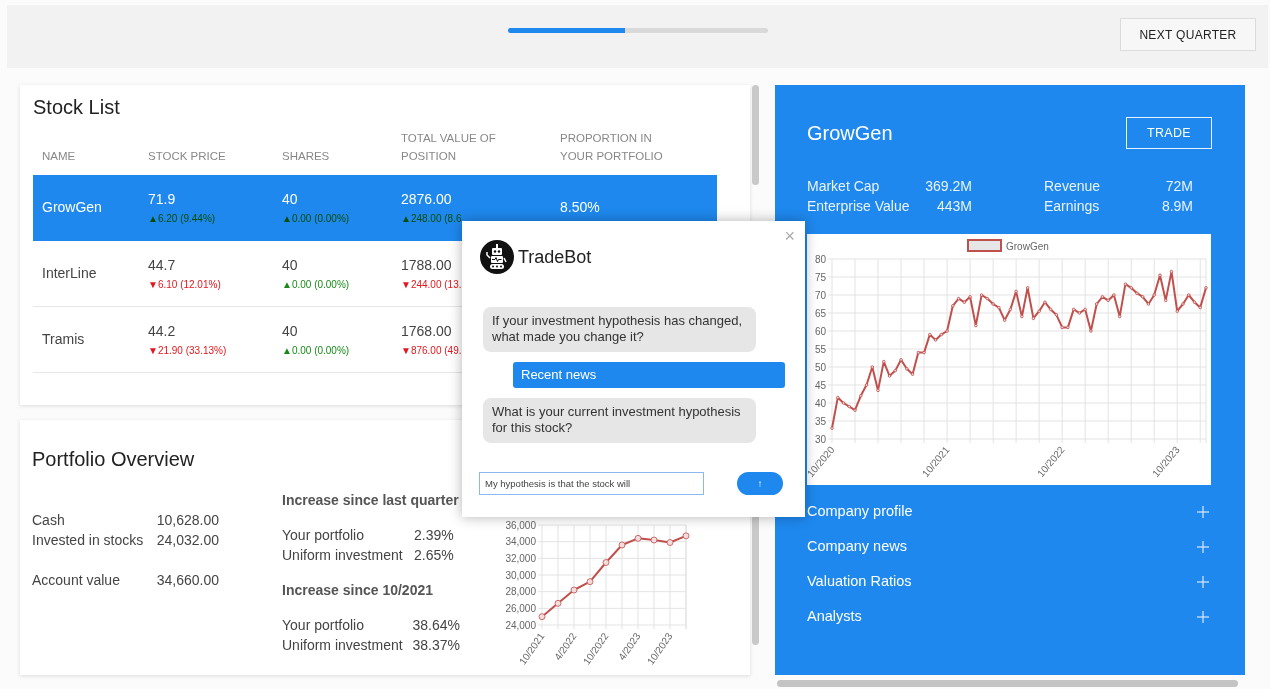 Image resolution: width=1270 pixels, height=689 pixels. I want to click on axis-label: 80, so click(820, 259).